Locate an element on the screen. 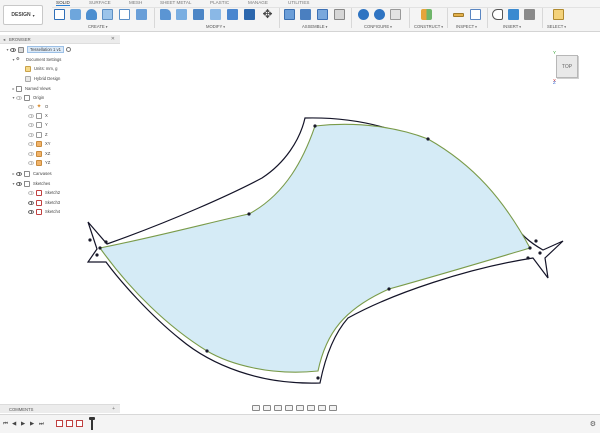  inspect-menu: INSPECT▾ is located at coordinates (466, 26).